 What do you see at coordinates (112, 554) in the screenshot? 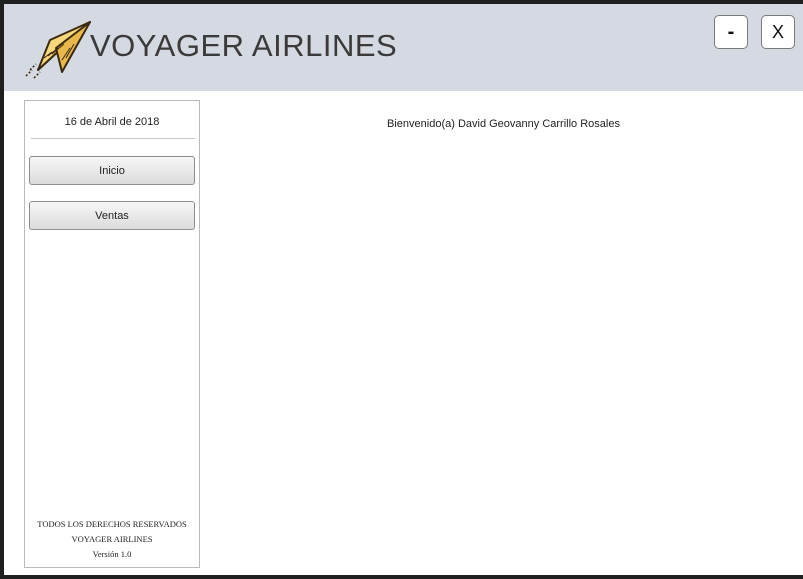
I see `version-line: Versión 1.0` at bounding box center [112, 554].